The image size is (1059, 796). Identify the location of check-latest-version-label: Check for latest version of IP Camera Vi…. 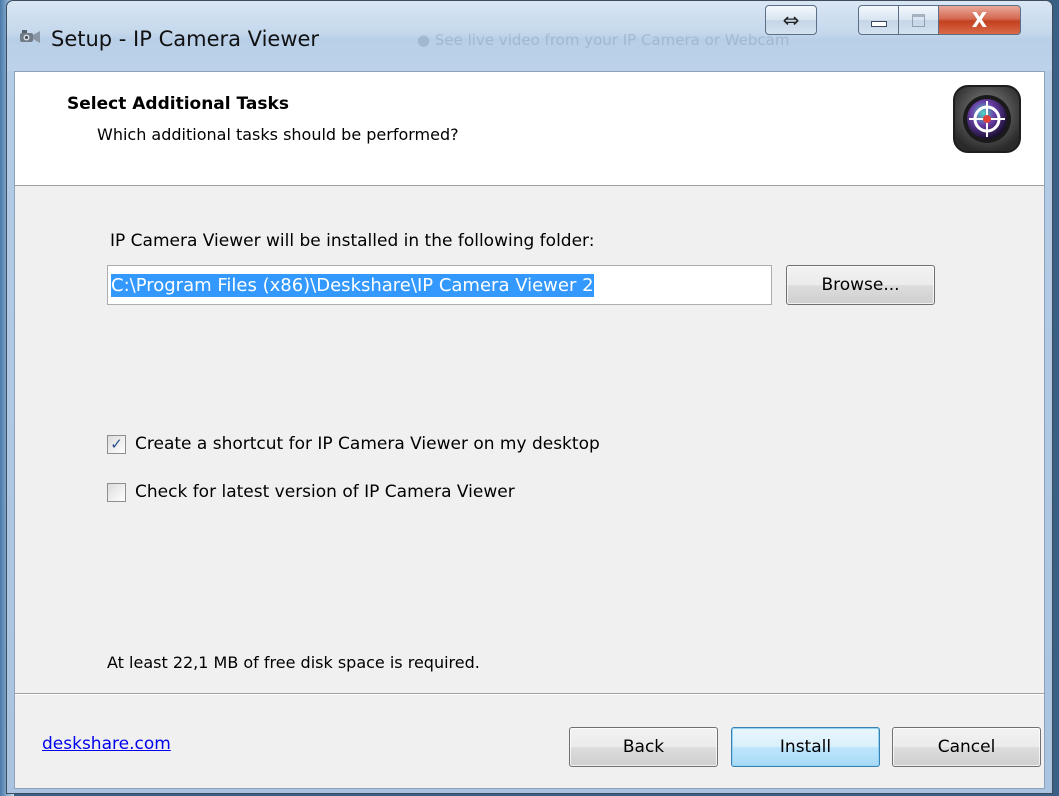
(325, 492).